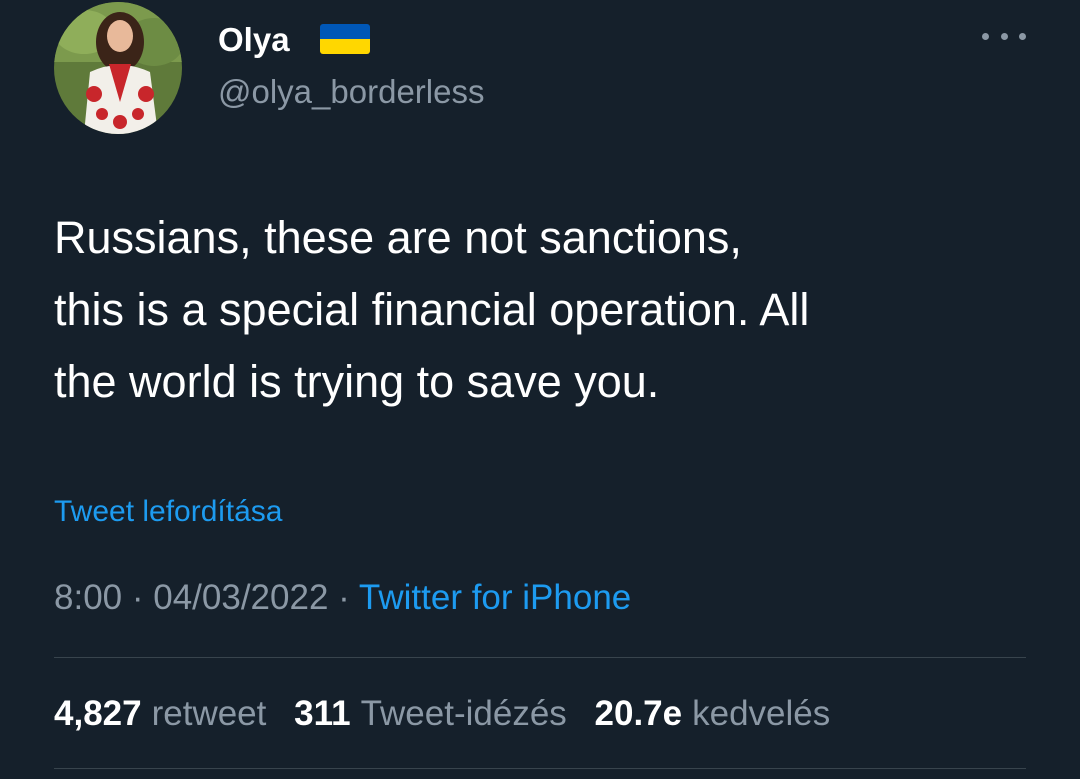 The width and height of the screenshot is (1080, 779). What do you see at coordinates (240, 597) in the screenshot?
I see `tweet-date: 04/03/2022` at bounding box center [240, 597].